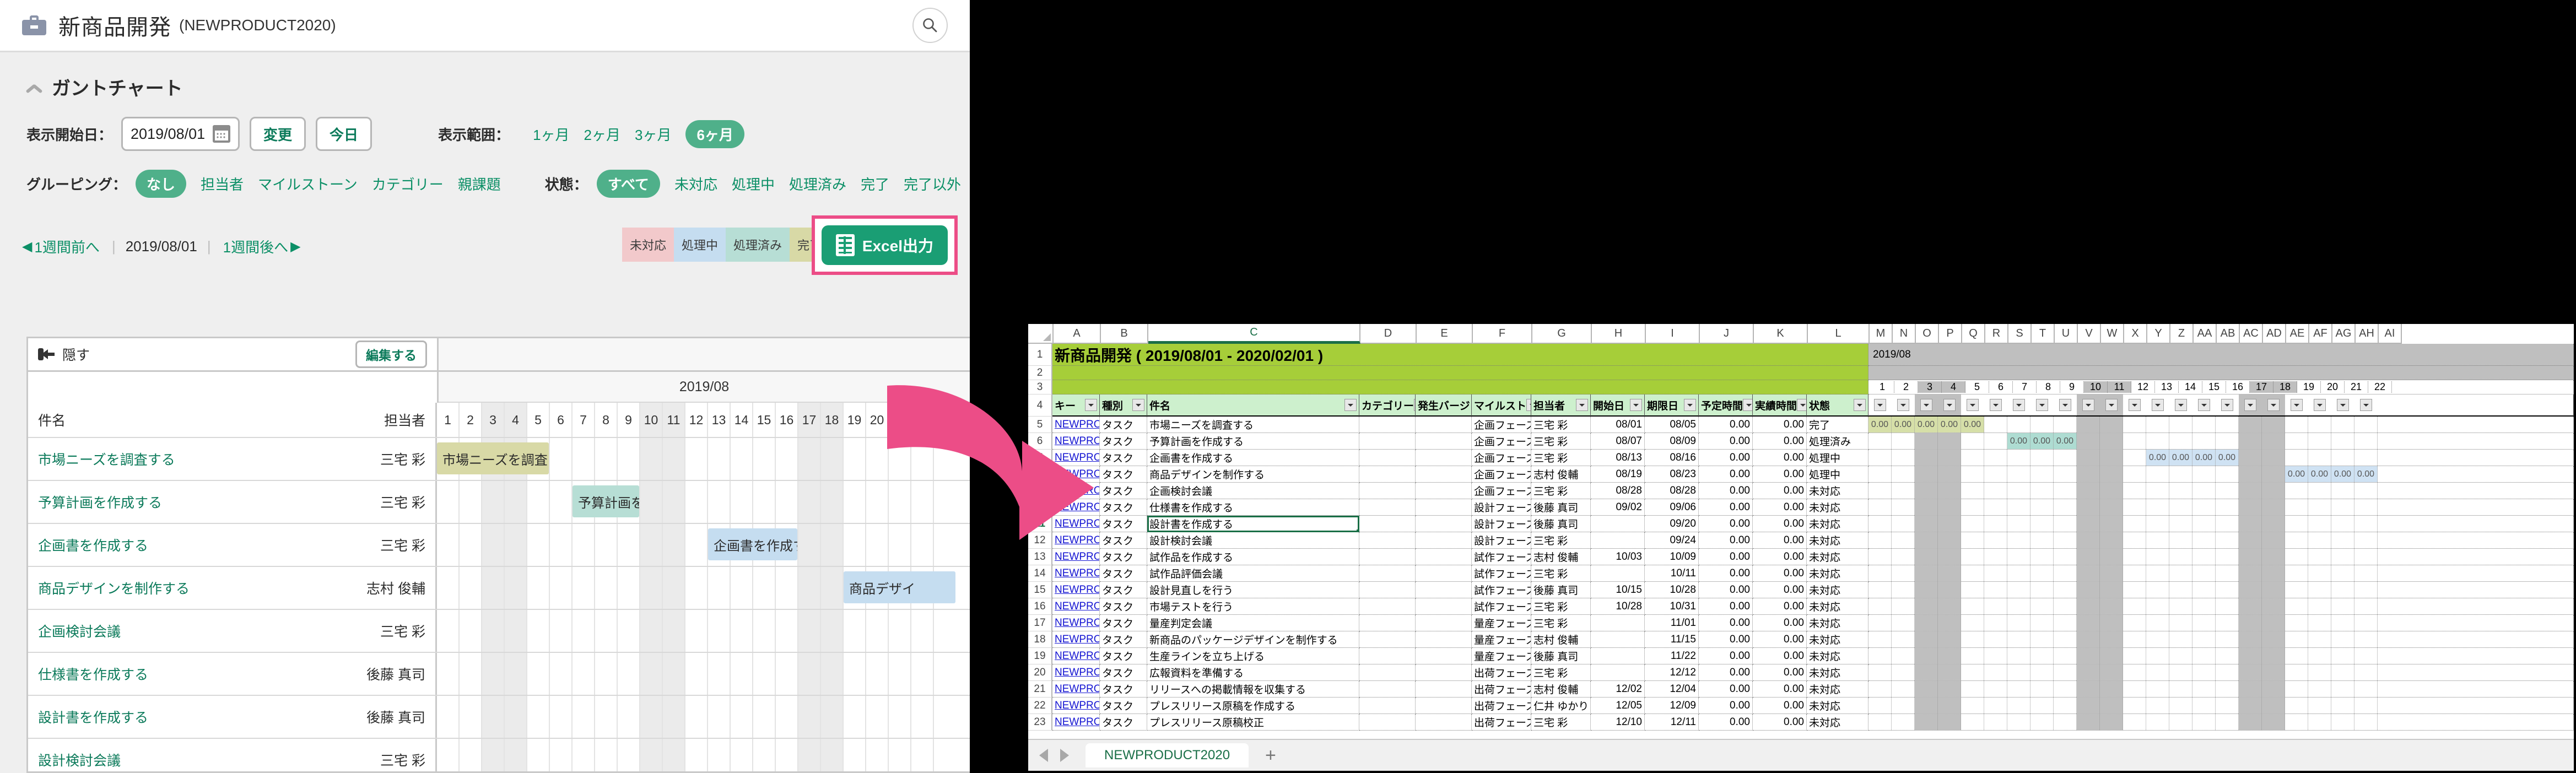  Describe the element at coordinates (278, 134) in the screenshot. I see `change-button: 変更` at that location.